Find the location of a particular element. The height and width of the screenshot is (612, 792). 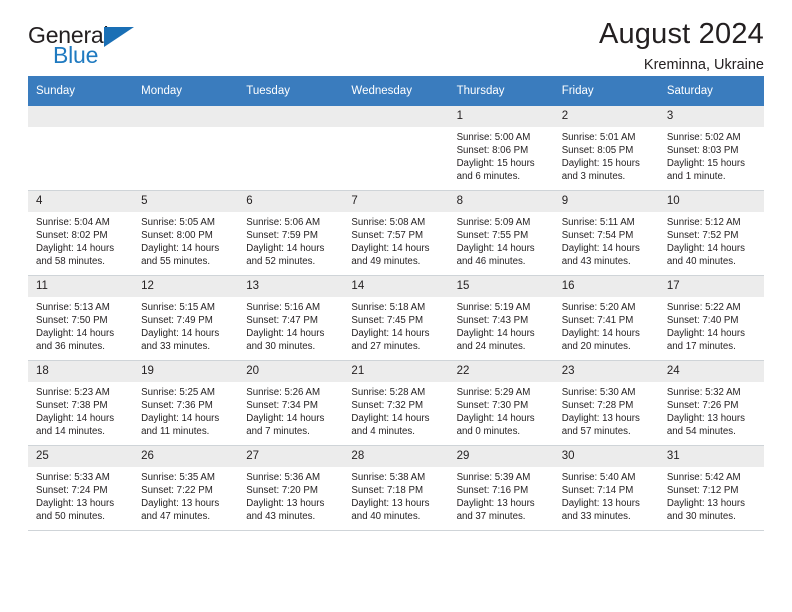

sunset-text: Sunset: 7:20 PM is located at coordinates (282, 491).